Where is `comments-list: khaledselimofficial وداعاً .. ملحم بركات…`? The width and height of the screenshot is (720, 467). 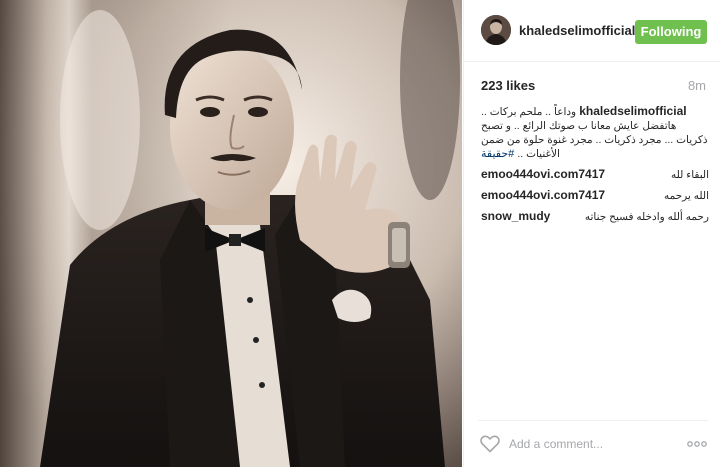
comments-list: khaledselimofficial وداعاً .. ملحم بركات… is located at coordinates (595, 167).